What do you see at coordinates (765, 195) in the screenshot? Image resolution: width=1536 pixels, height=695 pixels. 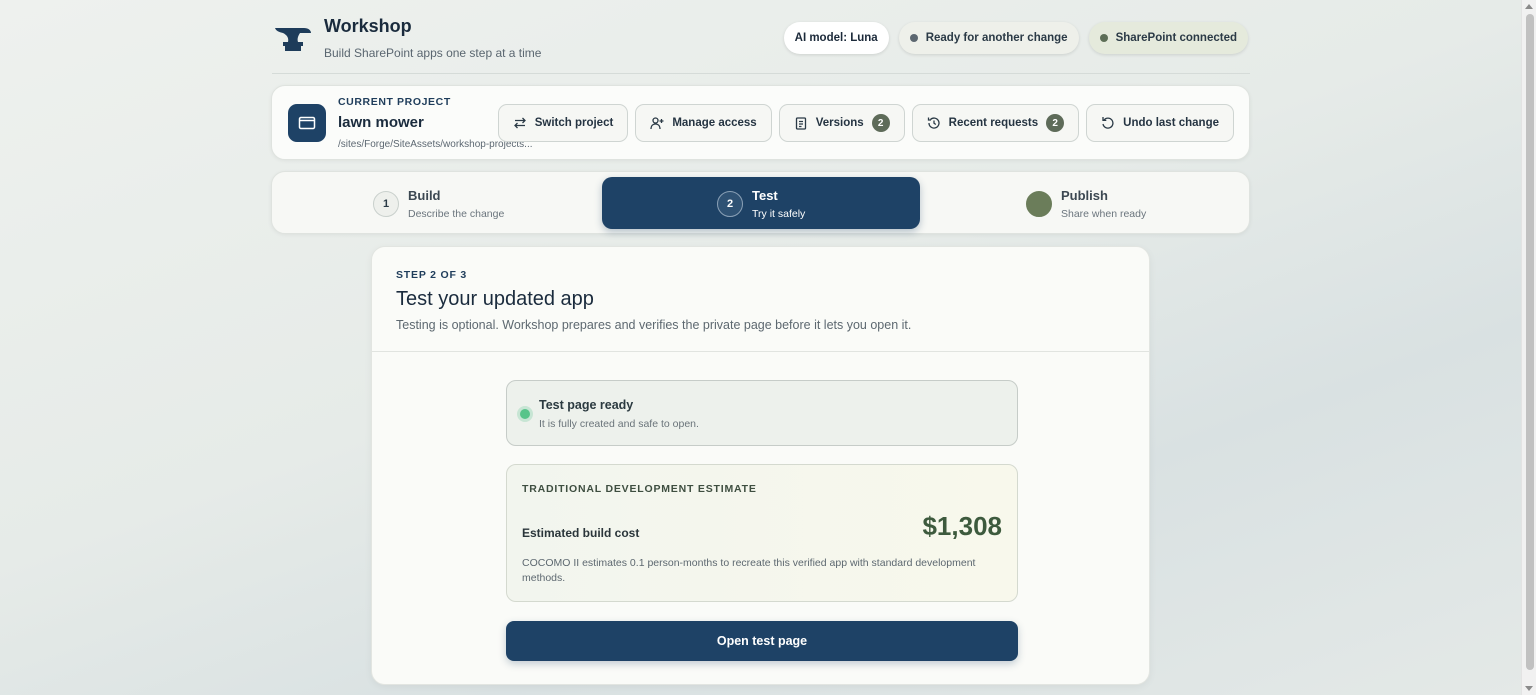 I see `step-test-title: Test` at bounding box center [765, 195].